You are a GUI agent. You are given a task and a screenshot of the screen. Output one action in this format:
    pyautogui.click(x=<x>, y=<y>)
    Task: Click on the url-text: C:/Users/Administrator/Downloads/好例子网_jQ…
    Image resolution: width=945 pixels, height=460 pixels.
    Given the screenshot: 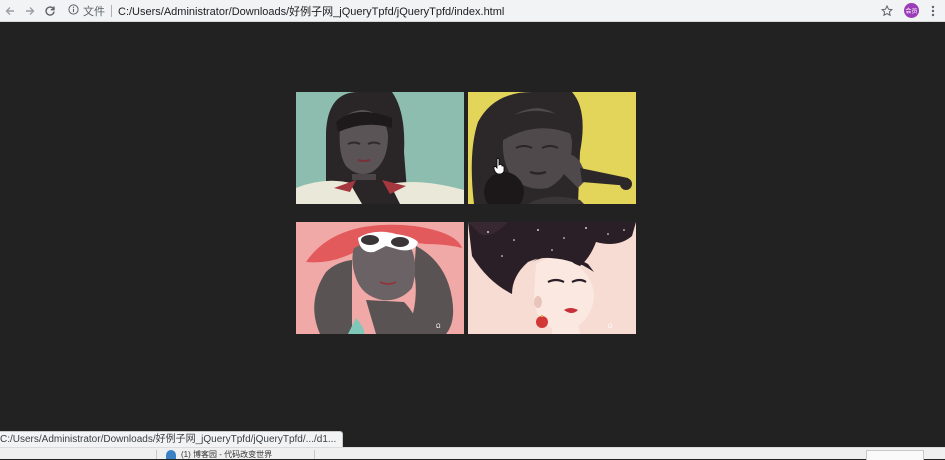 What is the action you would take?
    pyautogui.click(x=311, y=11)
    